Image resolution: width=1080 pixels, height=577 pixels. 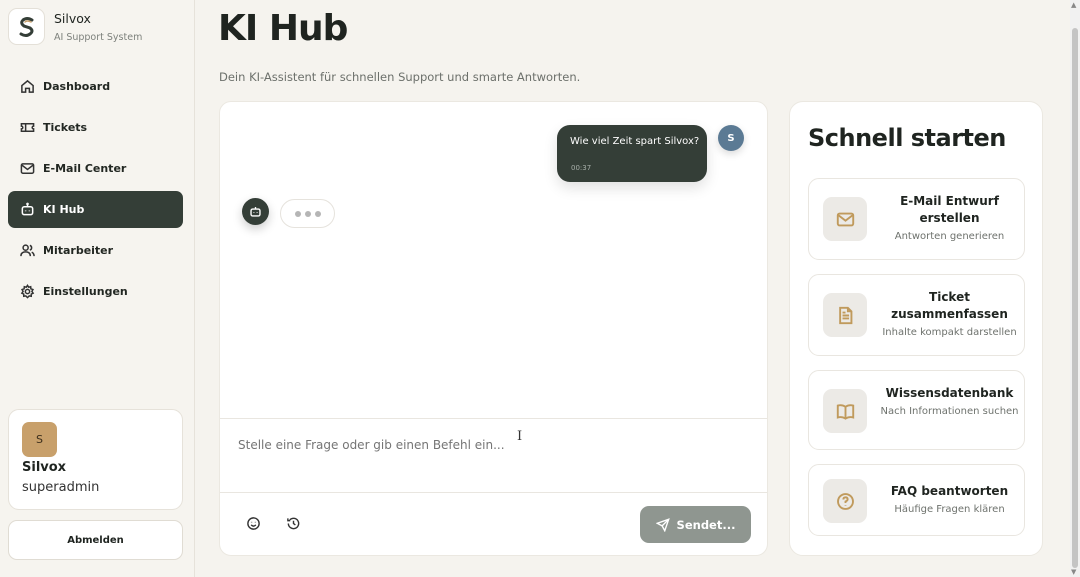 I want to click on quick-action-subtitle: Nach Informationen suchen, so click(x=949, y=411).